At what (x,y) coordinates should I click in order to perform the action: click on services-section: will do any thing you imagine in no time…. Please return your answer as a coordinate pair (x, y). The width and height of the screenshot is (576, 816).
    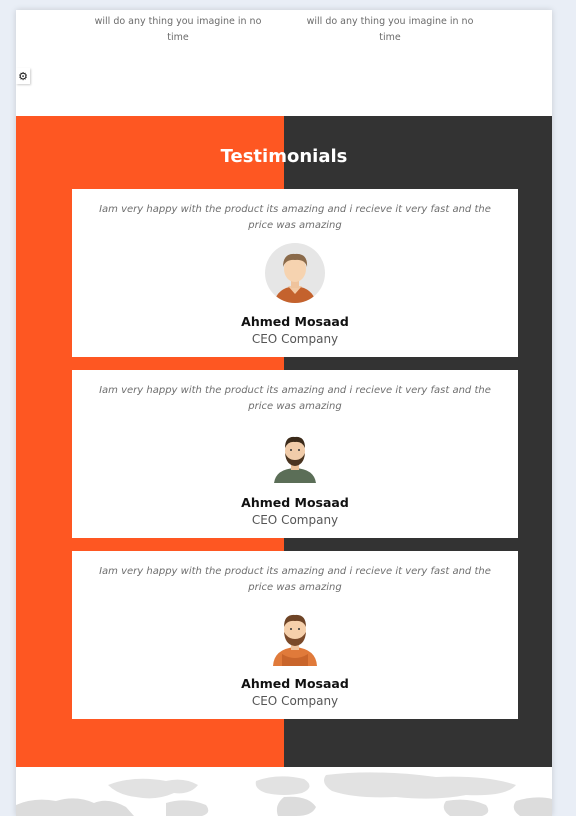
    Looking at the image, I should click on (284, 63).